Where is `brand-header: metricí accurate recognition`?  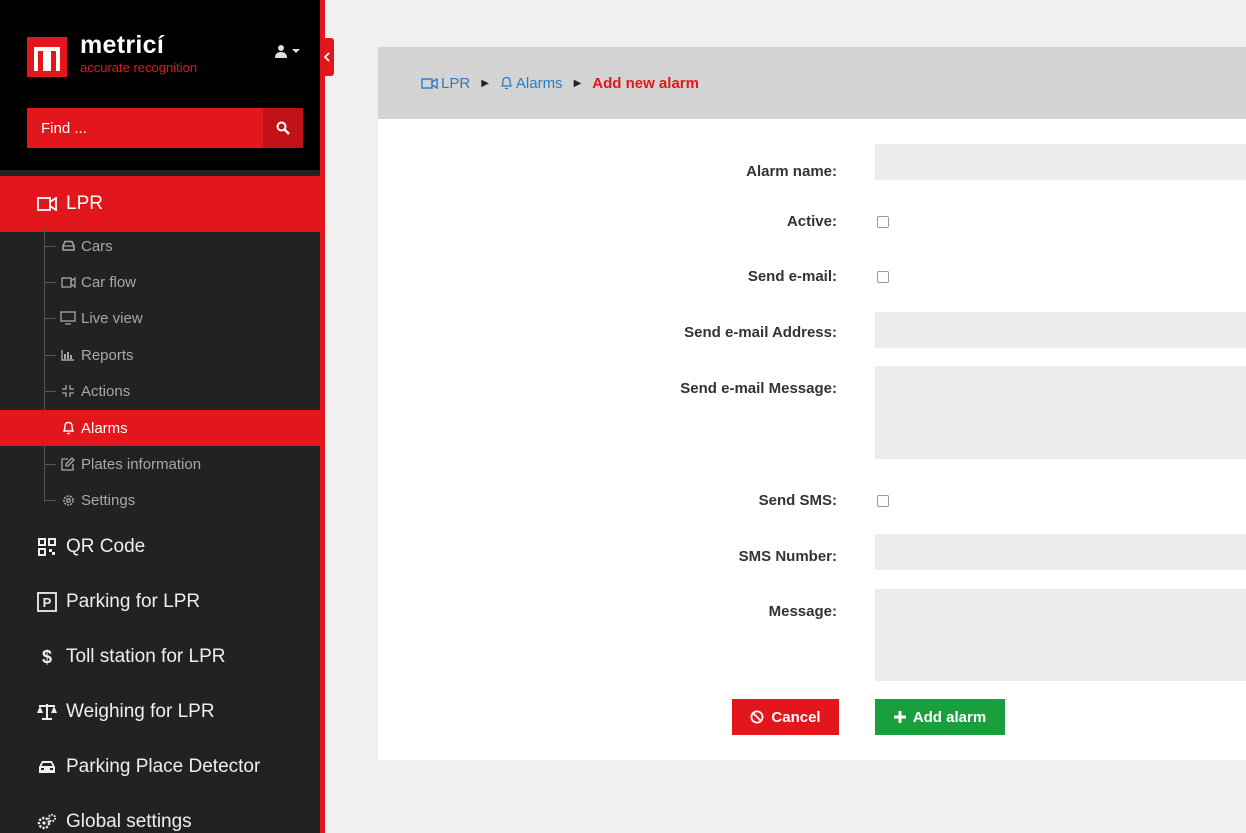
brand-header: metricí accurate recognition is located at coordinates (160, 85).